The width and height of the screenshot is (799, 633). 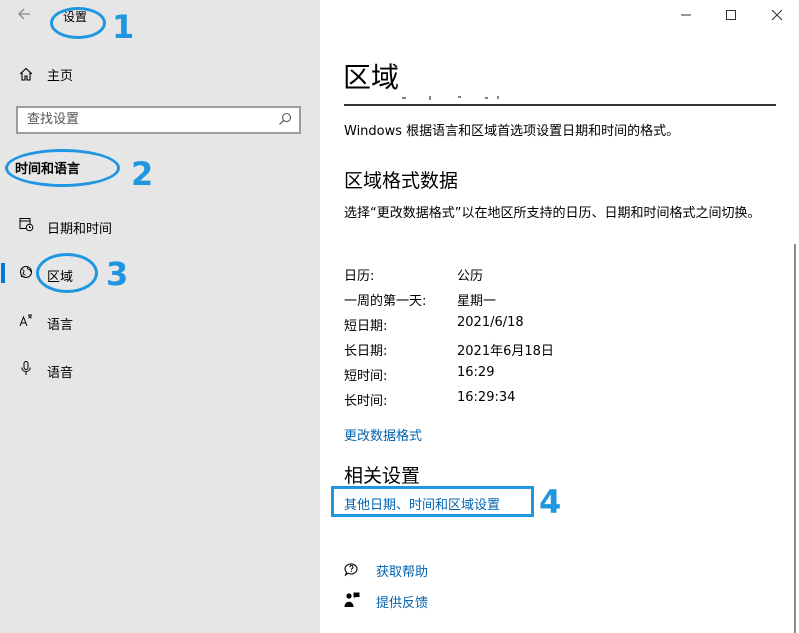 What do you see at coordinates (160, 225) in the screenshot?
I see `sidebar-item-date-time: 日期和时间` at bounding box center [160, 225].